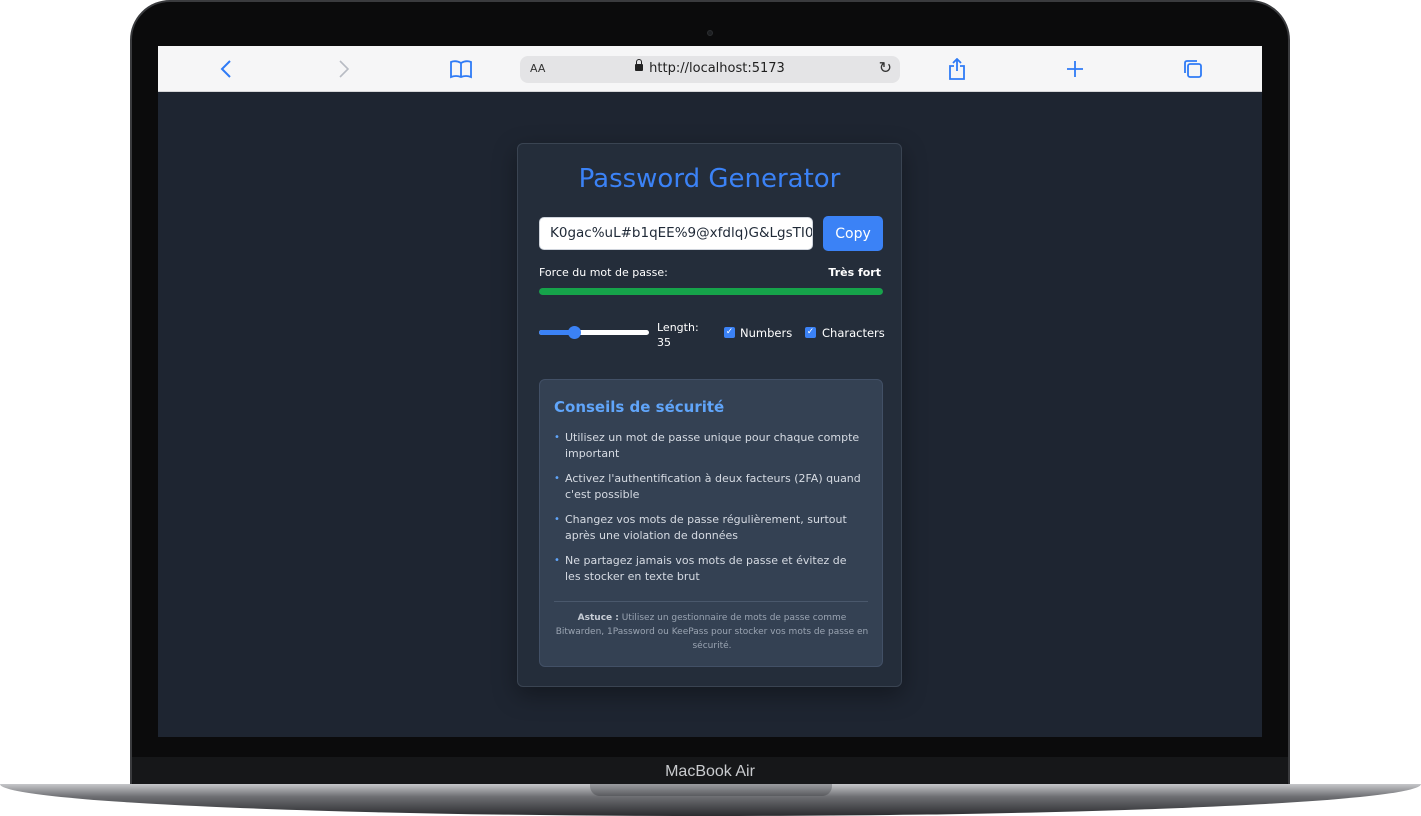 Image resolution: width=1421 pixels, height=816 pixels. I want to click on url-display: http://localhost:5173, so click(710, 67).